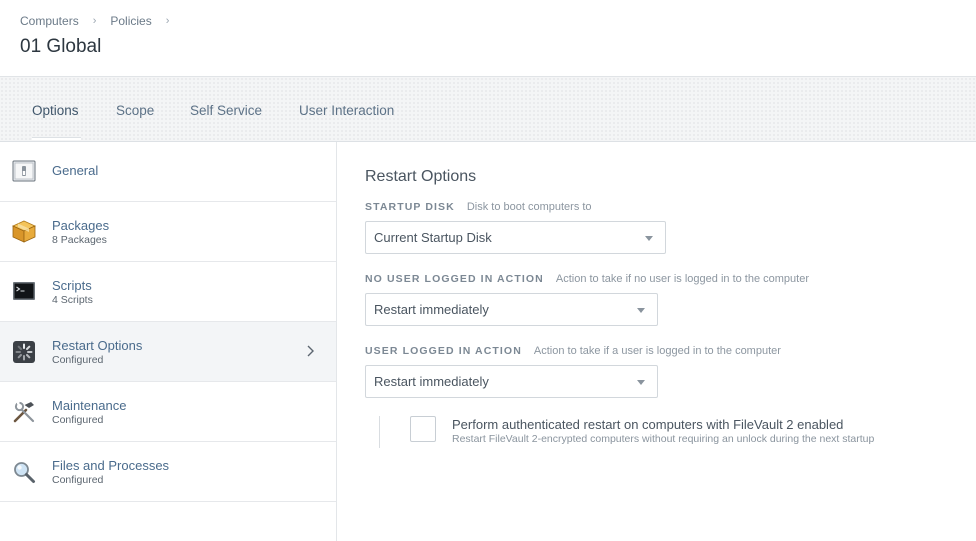 The width and height of the screenshot is (976, 541). Describe the element at coordinates (346, 110) in the screenshot. I see `tab-user-interaction: User Interaction` at that location.